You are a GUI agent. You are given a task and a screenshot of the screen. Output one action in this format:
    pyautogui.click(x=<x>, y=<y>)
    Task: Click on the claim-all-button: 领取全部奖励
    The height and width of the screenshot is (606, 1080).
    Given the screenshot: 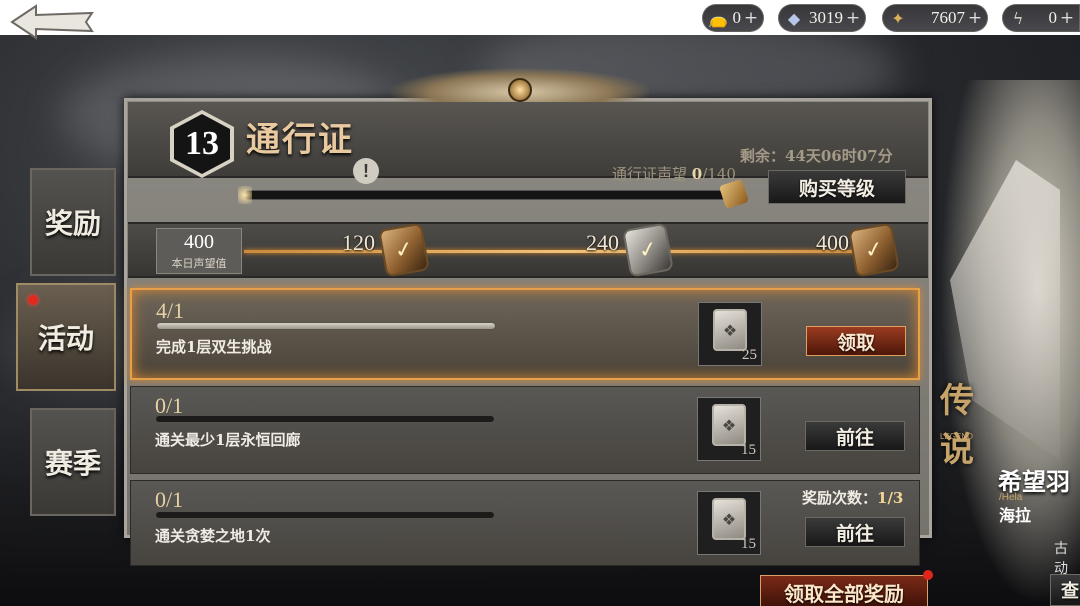 What is the action you would take?
    pyautogui.click(x=846, y=588)
    